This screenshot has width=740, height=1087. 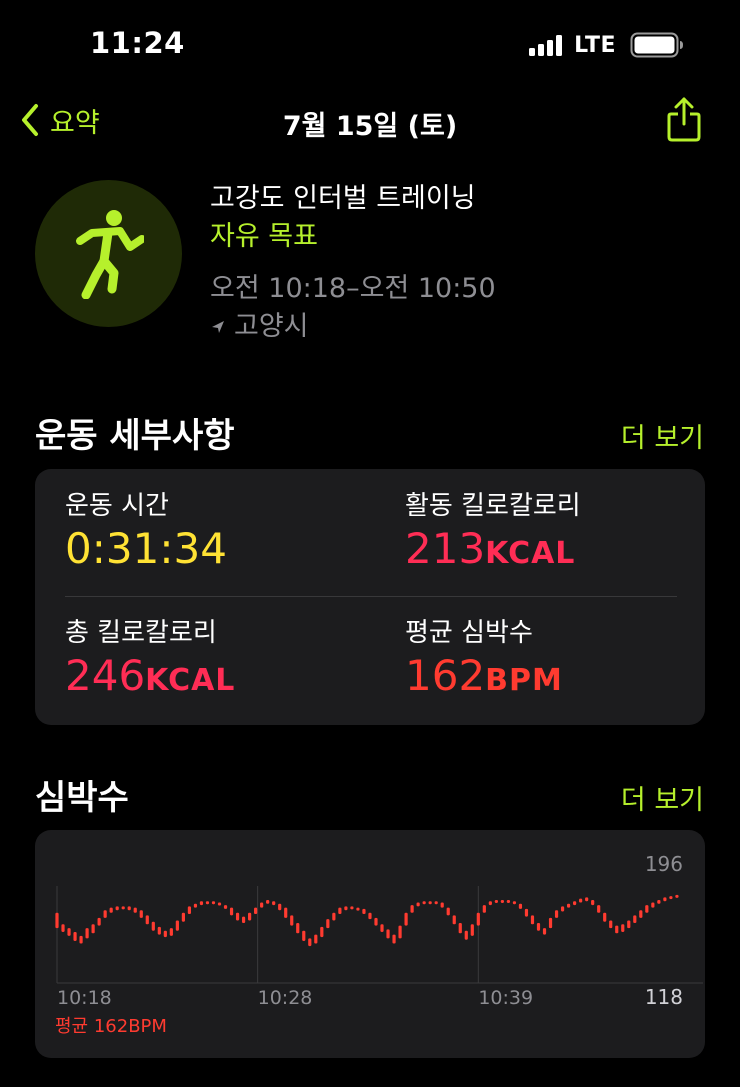 What do you see at coordinates (141, 633) in the screenshot?
I see `metric-label: 총 킬로칼로리` at bounding box center [141, 633].